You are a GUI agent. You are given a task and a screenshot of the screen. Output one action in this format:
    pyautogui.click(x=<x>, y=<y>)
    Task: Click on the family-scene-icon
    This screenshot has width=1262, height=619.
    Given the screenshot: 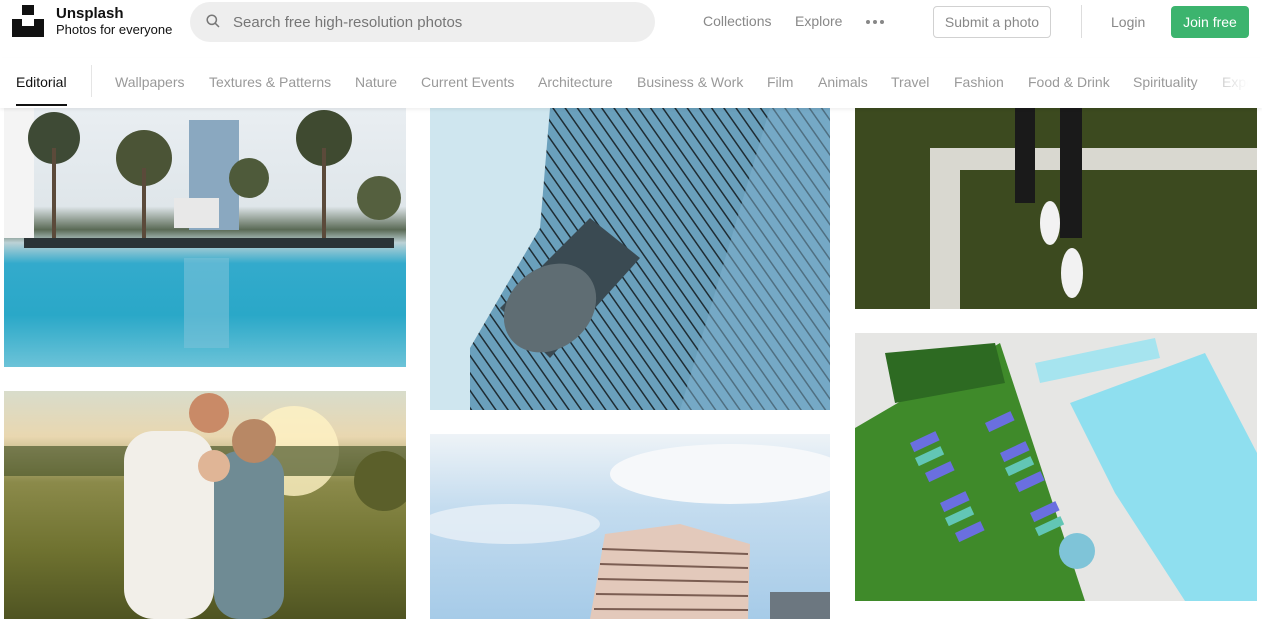 What is the action you would take?
    pyautogui.click(x=205, y=506)
    